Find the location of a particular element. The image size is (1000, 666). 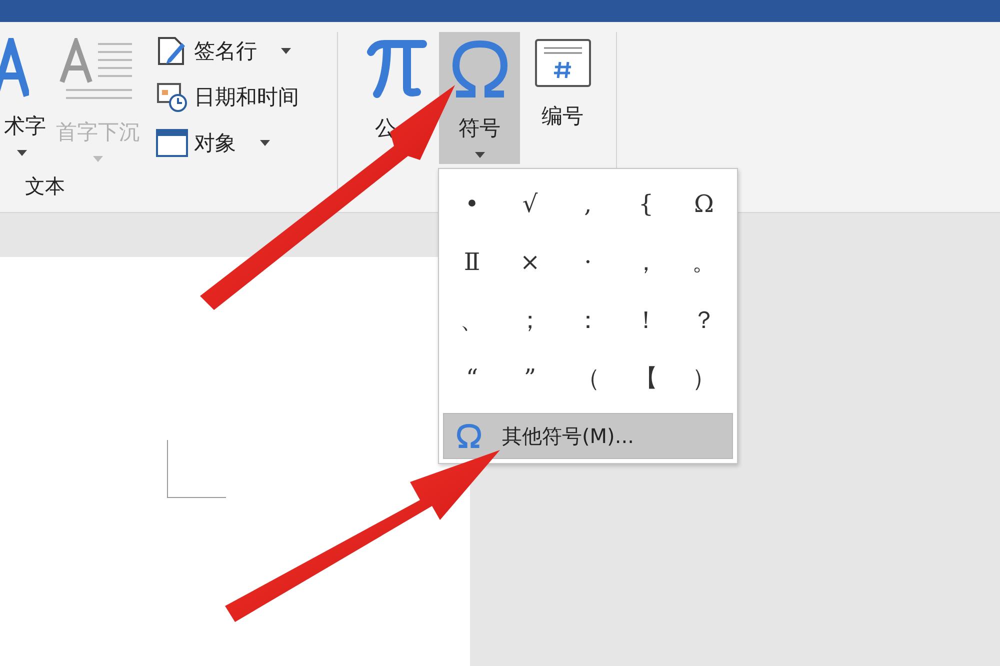

symbol-option: { is located at coordinates (646, 204).